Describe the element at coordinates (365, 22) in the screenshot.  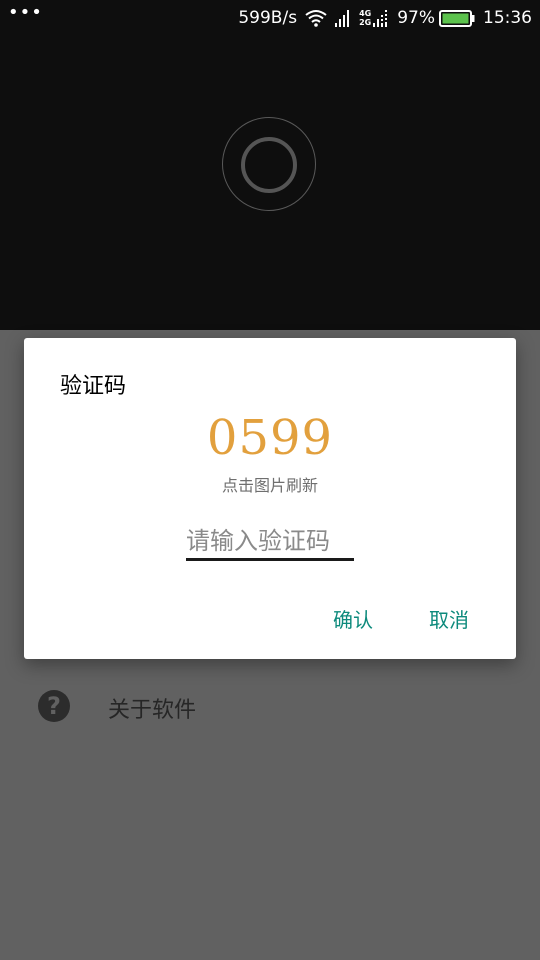
I see `network-type-bottom: 2G` at that location.